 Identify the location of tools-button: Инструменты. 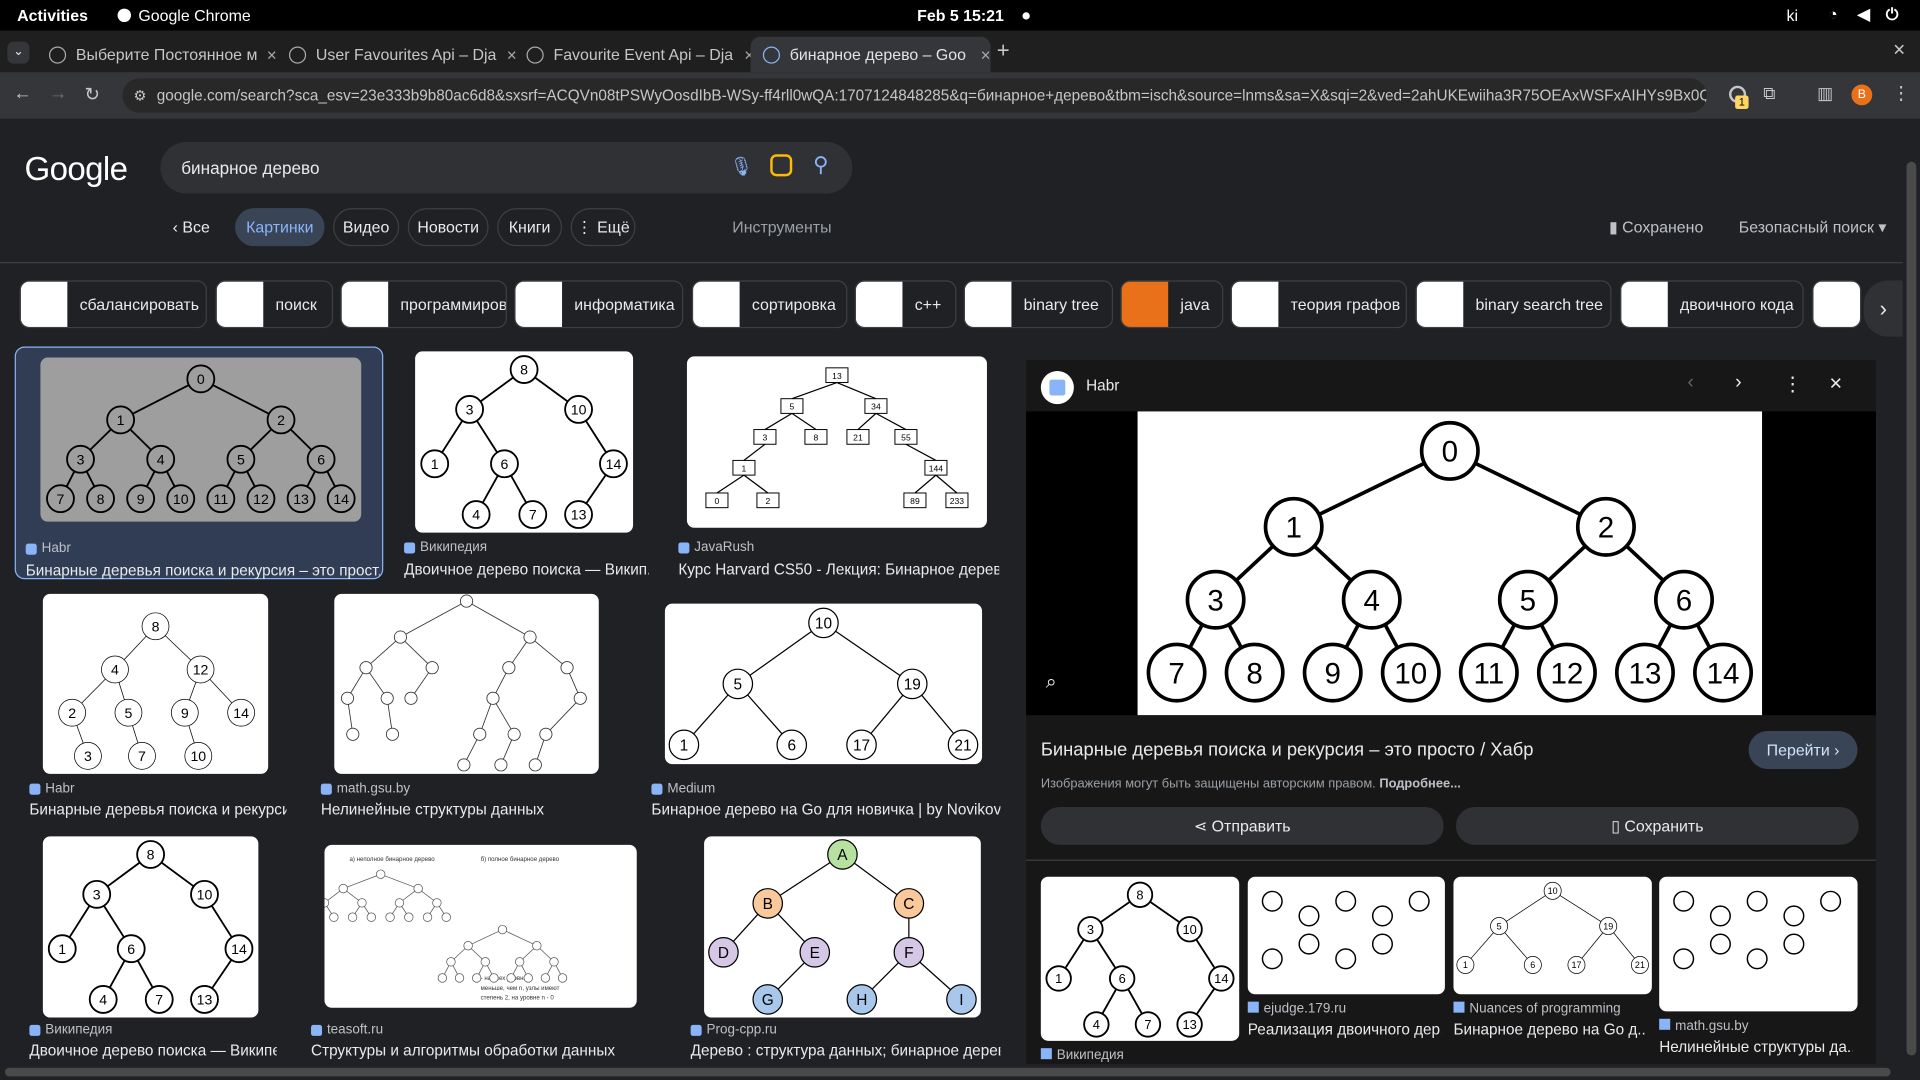
(781, 227).